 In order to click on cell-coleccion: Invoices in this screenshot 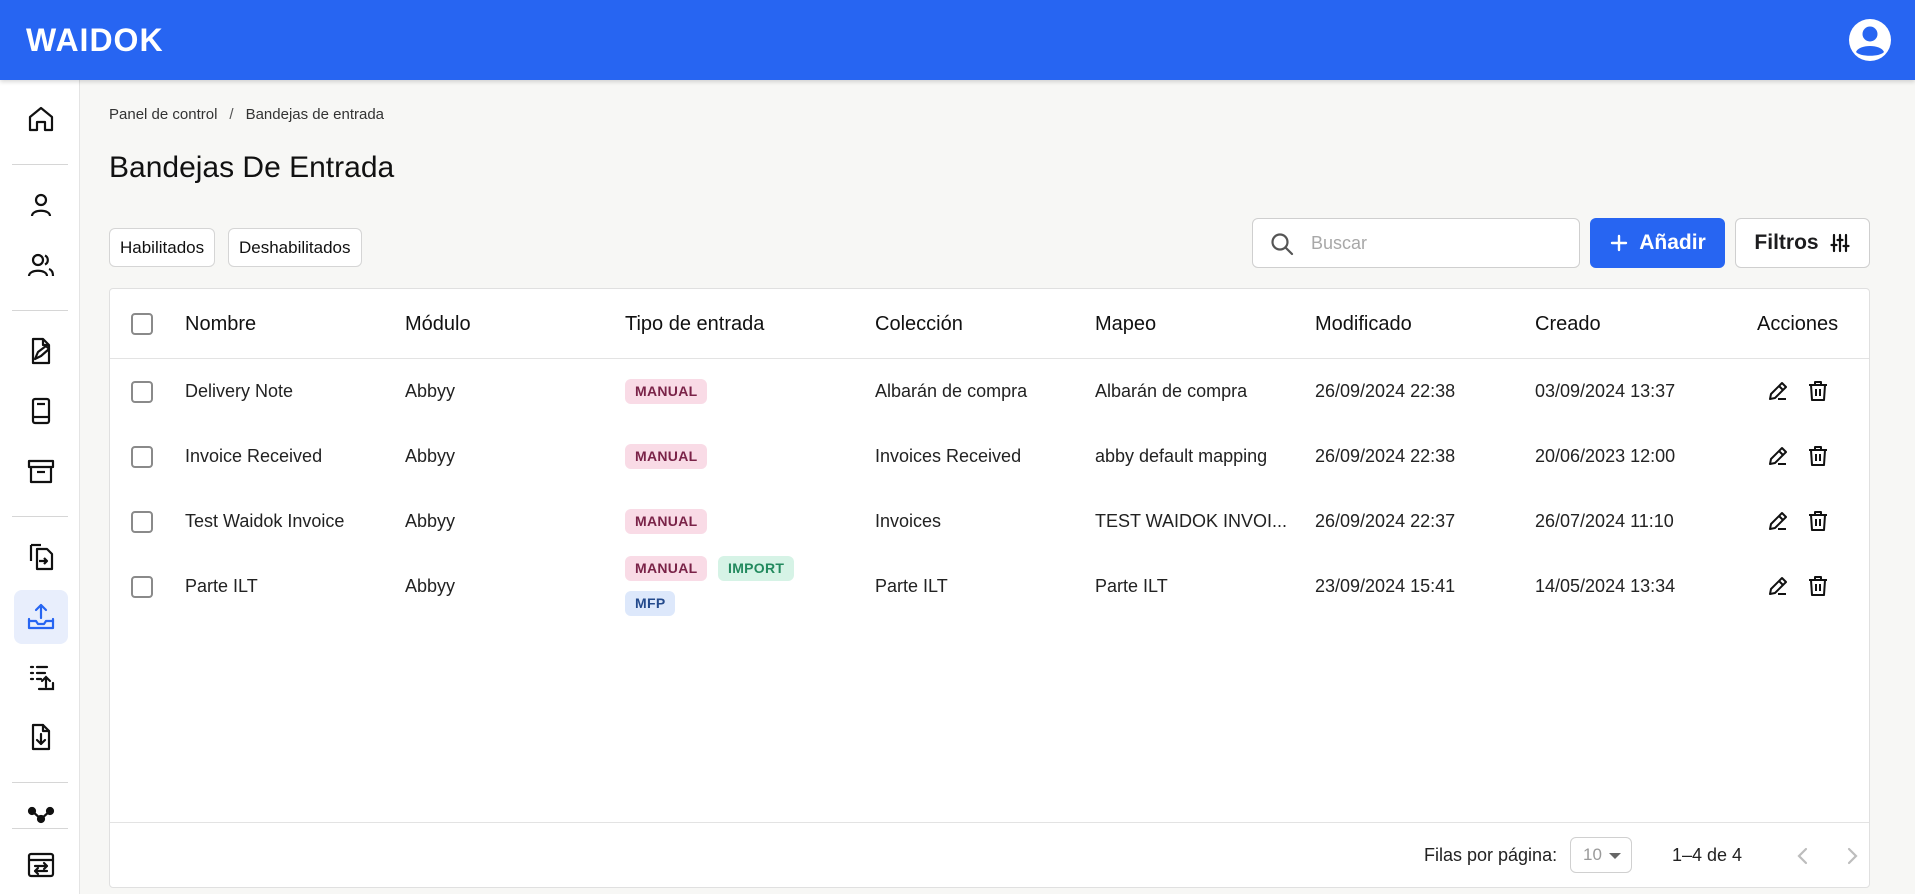, I will do `click(908, 521)`.